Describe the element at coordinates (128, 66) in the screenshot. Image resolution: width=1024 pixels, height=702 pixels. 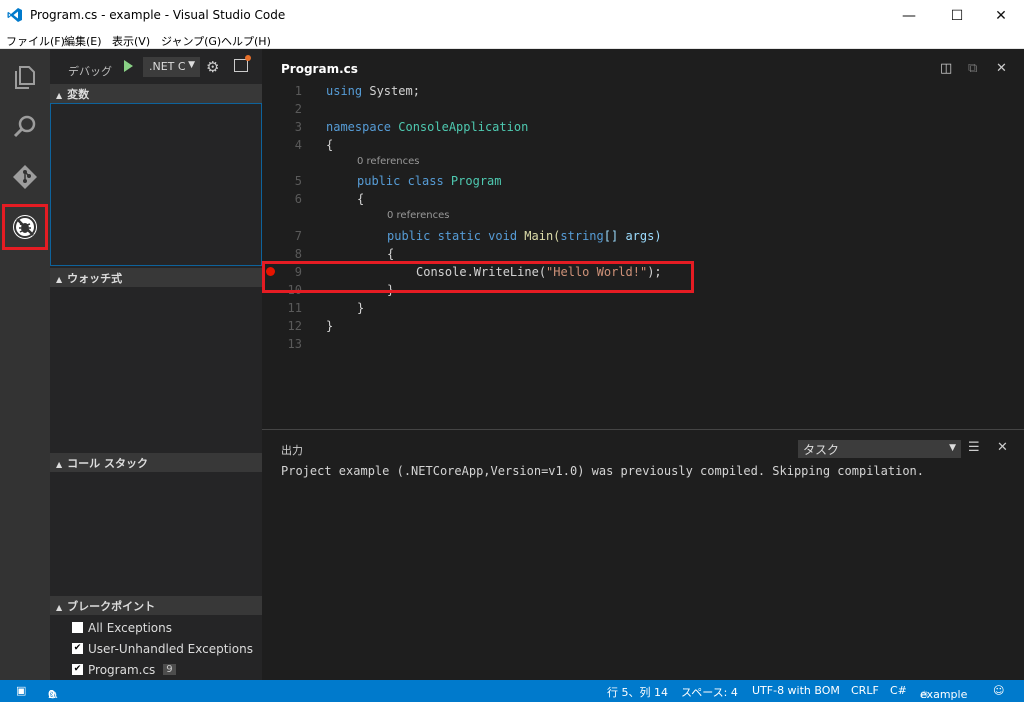
I see `start-debugging-icon` at that location.